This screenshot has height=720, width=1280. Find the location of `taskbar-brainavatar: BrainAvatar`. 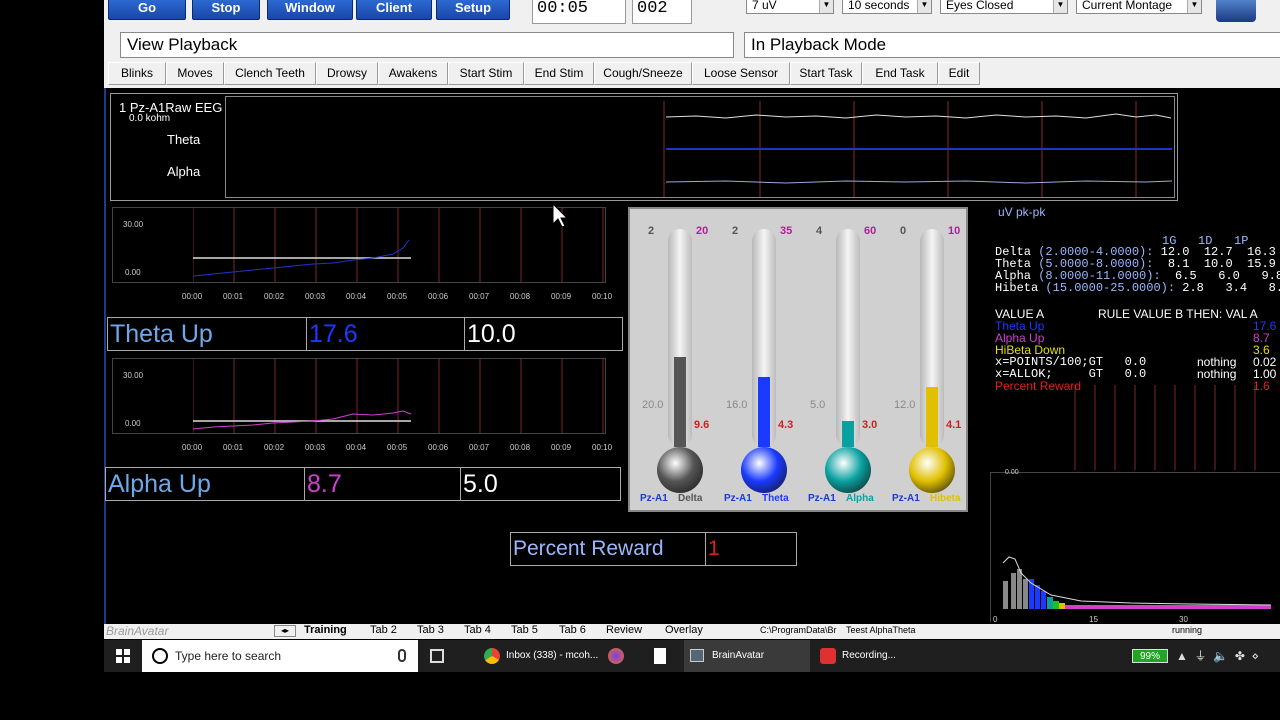

taskbar-brainavatar: BrainAvatar is located at coordinates (747, 656).